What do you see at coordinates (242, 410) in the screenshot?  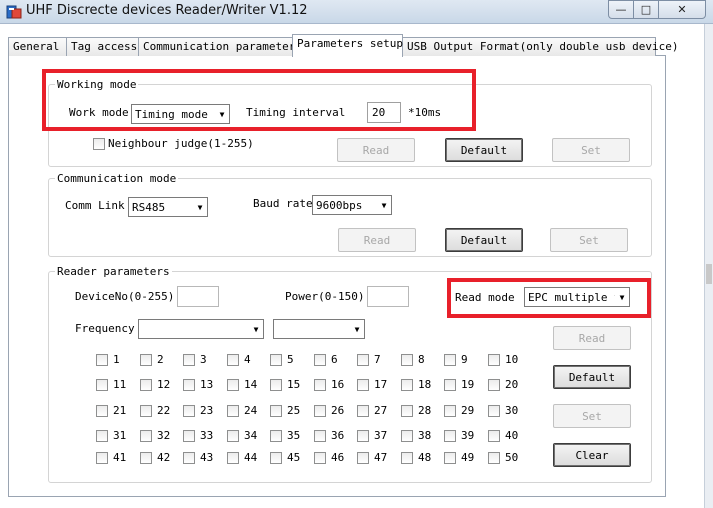 I see `channel-checkbox-item: 24` at bounding box center [242, 410].